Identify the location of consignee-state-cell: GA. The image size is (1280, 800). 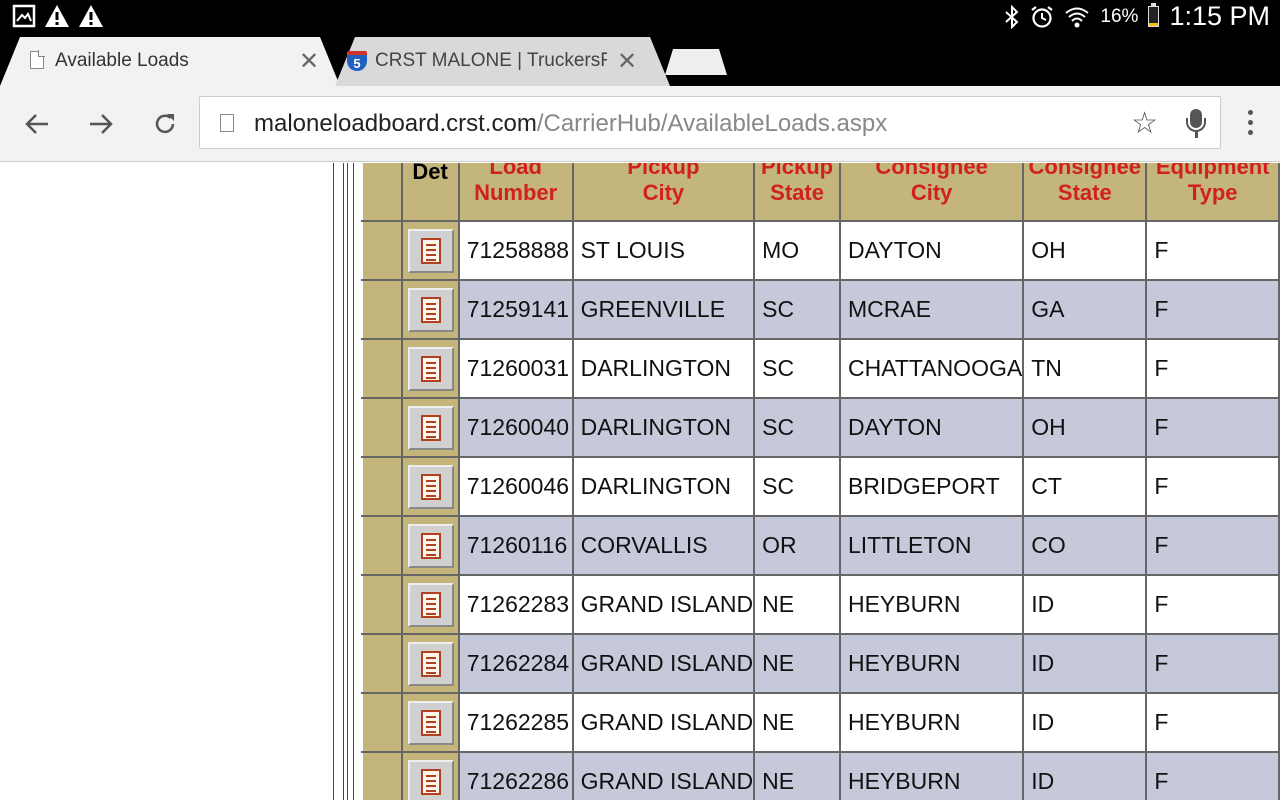
(1085, 309).